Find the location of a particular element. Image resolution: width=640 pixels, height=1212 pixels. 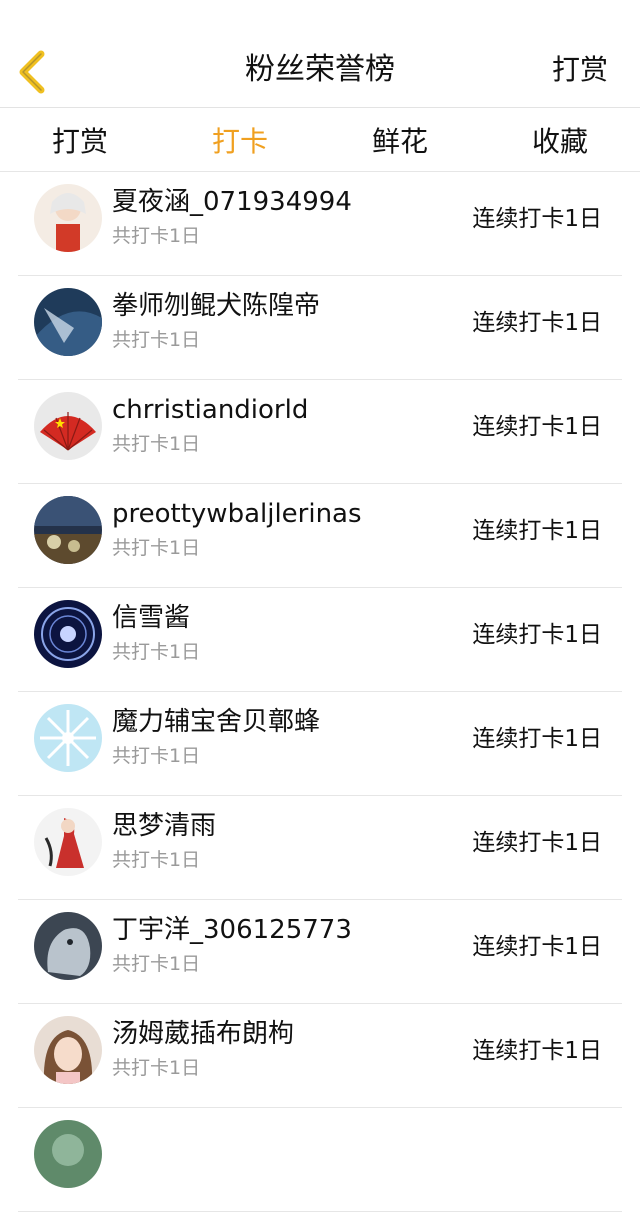

tab-bar: 打赏 打卡 鲜花 收藏 is located at coordinates (320, 140).